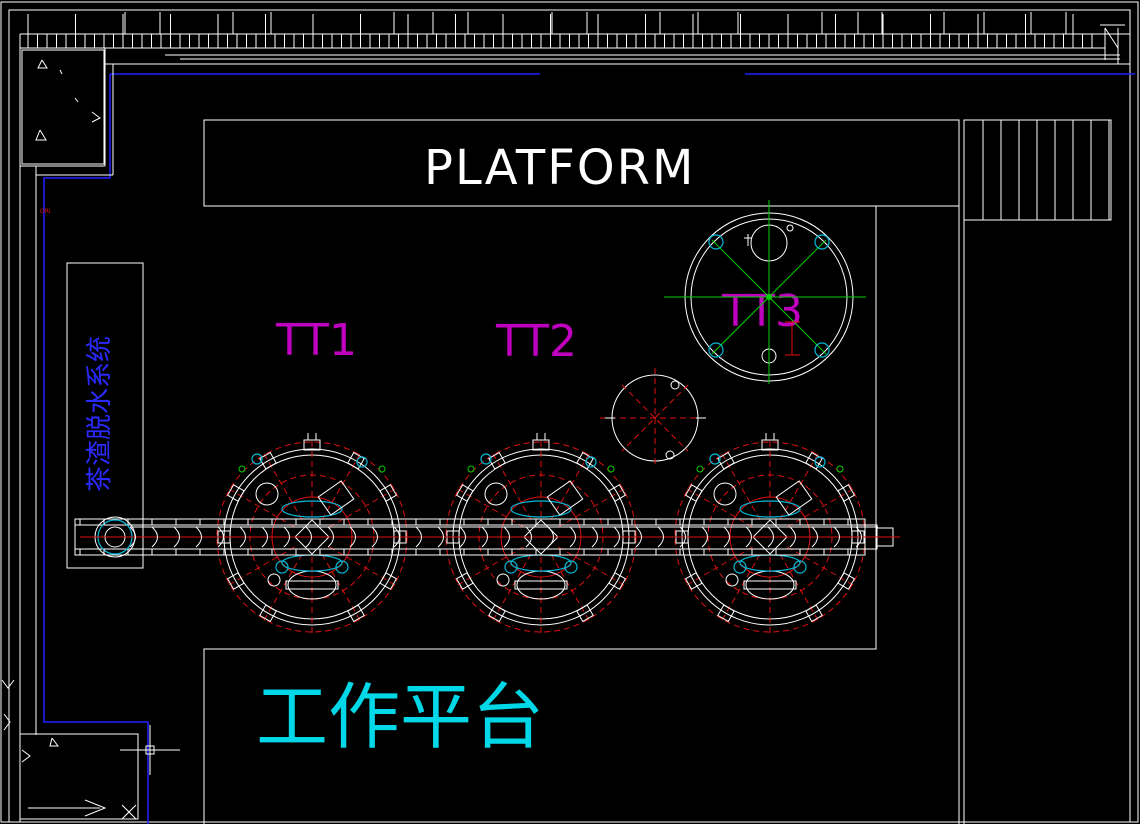 The height and width of the screenshot is (824, 1140). Describe the element at coordinates (762, 311) in the screenshot. I see `tank-label-tt3: TT3` at that location.